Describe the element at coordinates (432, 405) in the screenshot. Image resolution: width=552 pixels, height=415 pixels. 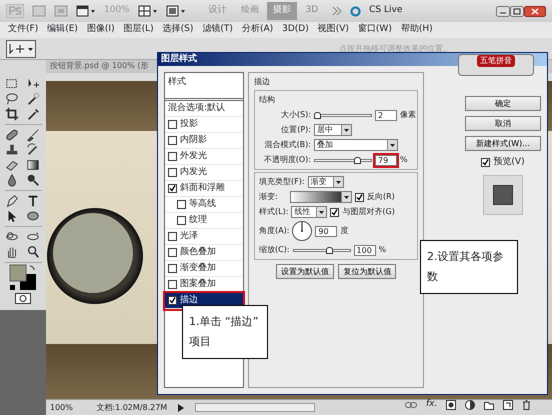
I see `fx-button: fx.` at that location.